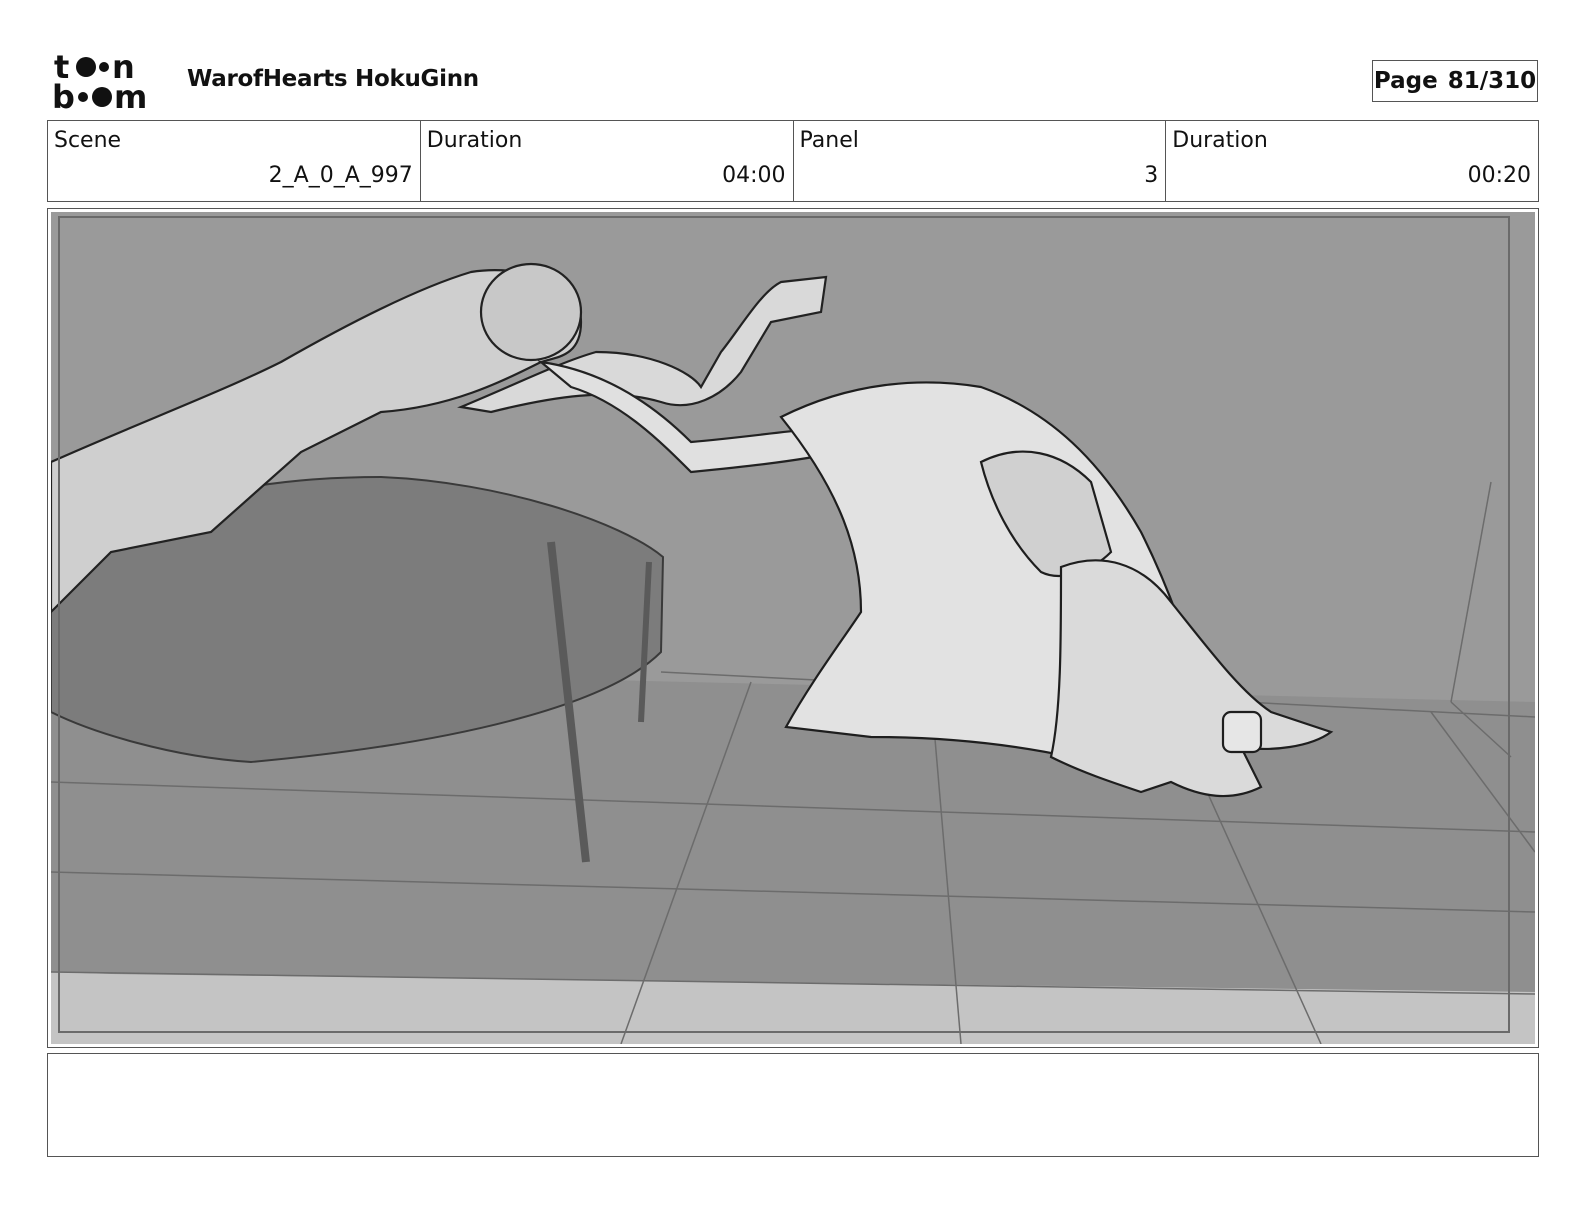 This screenshot has width=1584, height=1224. What do you see at coordinates (99, 81) in the screenshot?
I see `toon-boom-logo: t n b m` at bounding box center [99, 81].